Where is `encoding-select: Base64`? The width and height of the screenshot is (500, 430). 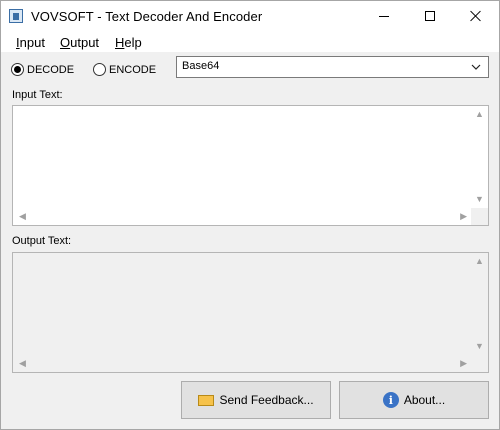 encoding-select: Base64 is located at coordinates (332, 67).